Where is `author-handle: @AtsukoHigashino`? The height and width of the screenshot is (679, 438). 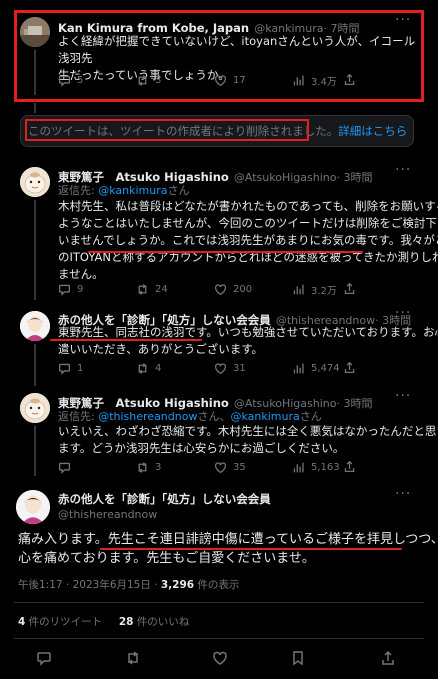
author-handle: @AtsukoHigashino is located at coordinates (285, 177).